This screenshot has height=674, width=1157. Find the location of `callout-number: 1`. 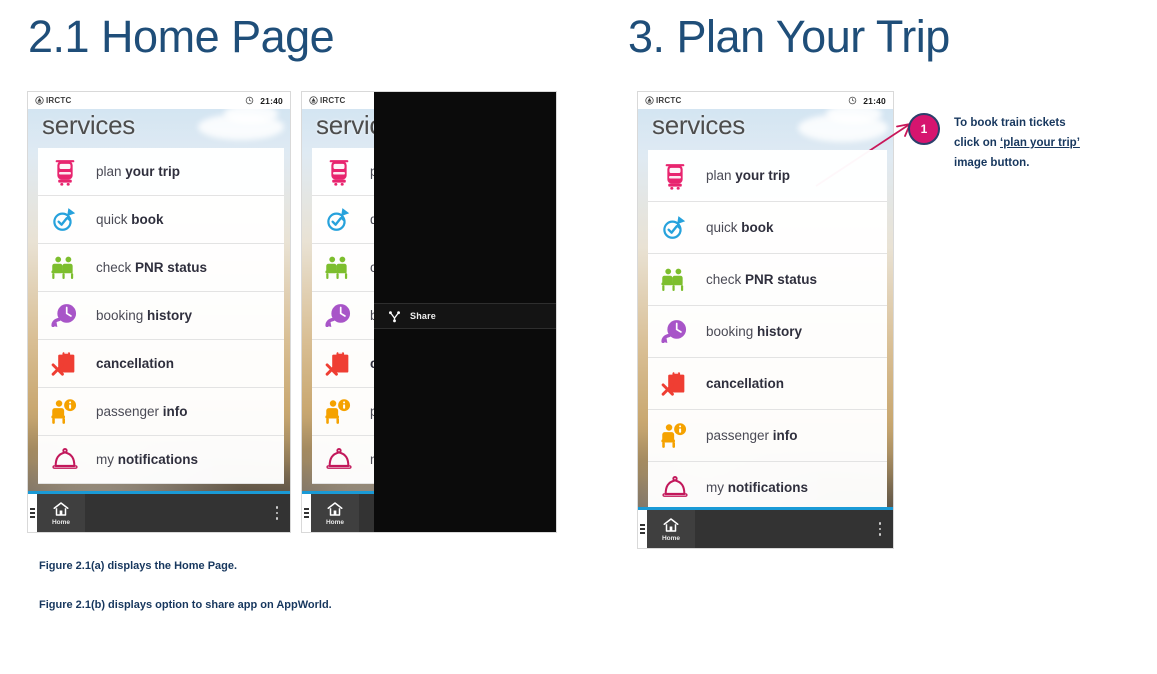

callout-number: 1 is located at coordinates (924, 129).